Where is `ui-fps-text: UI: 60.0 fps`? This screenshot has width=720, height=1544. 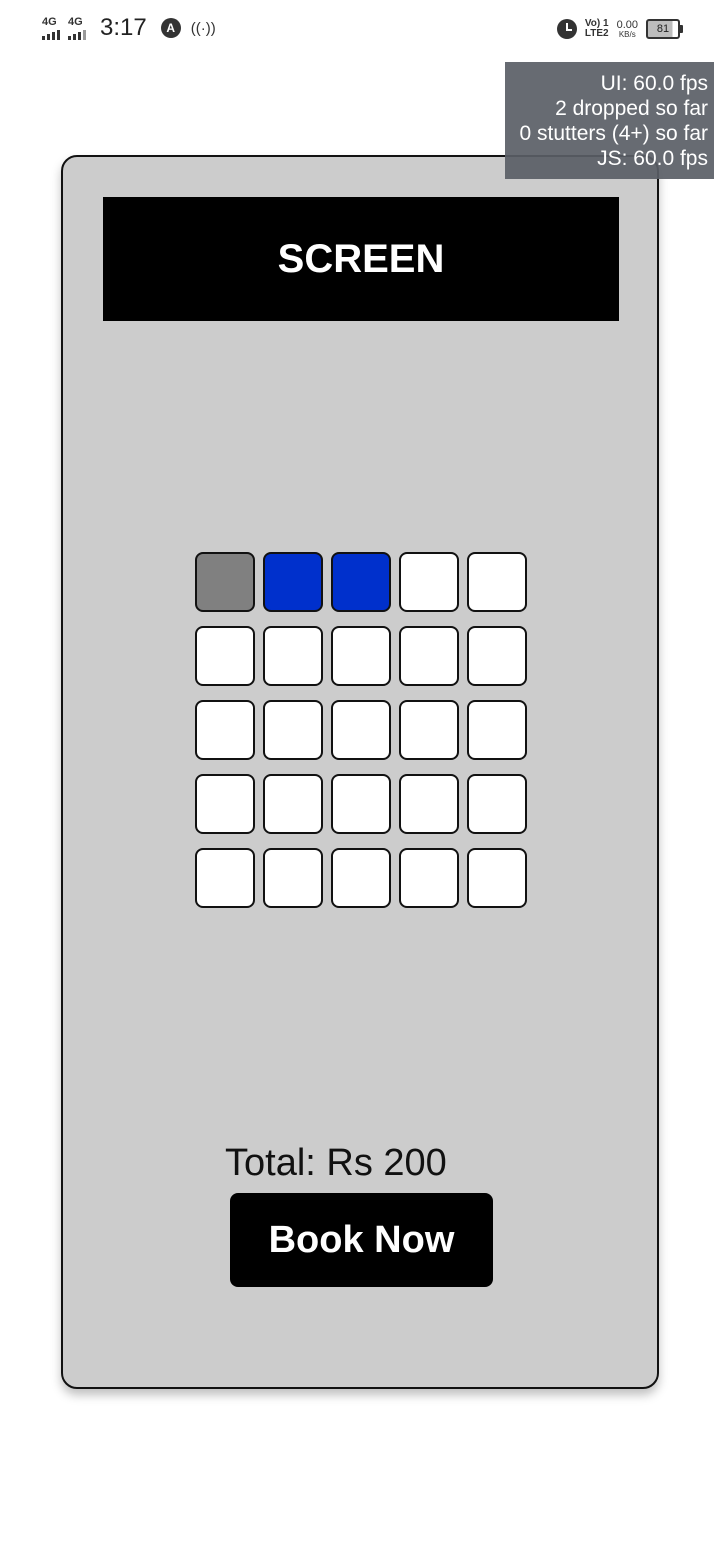
ui-fps-text: UI: 60.0 fps is located at coordinates (654, 83).